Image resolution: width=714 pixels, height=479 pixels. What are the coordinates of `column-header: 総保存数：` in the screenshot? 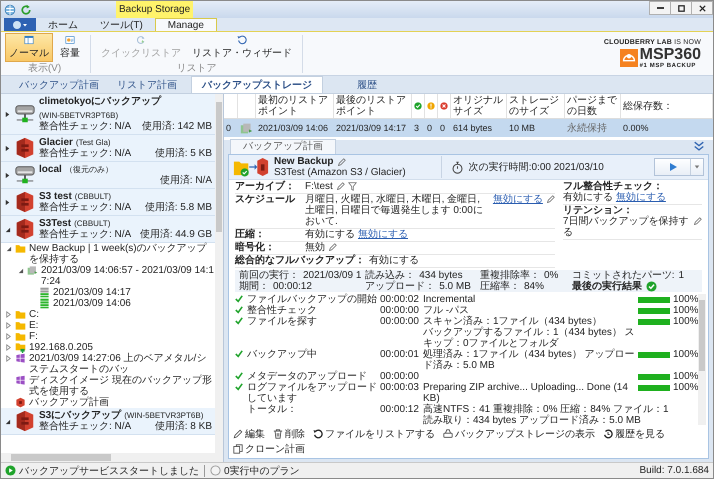 It's located at (648, 106).